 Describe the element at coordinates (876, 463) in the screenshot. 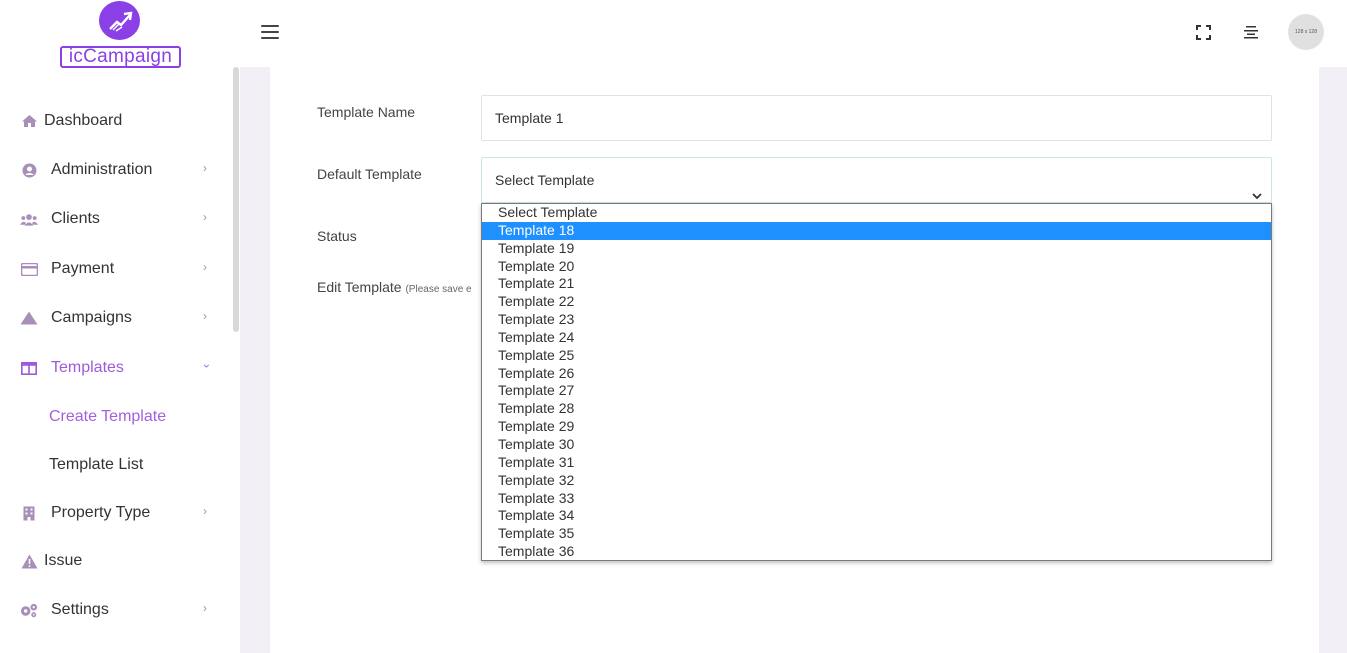

I see `dropdown-option: Template 31` at that location.